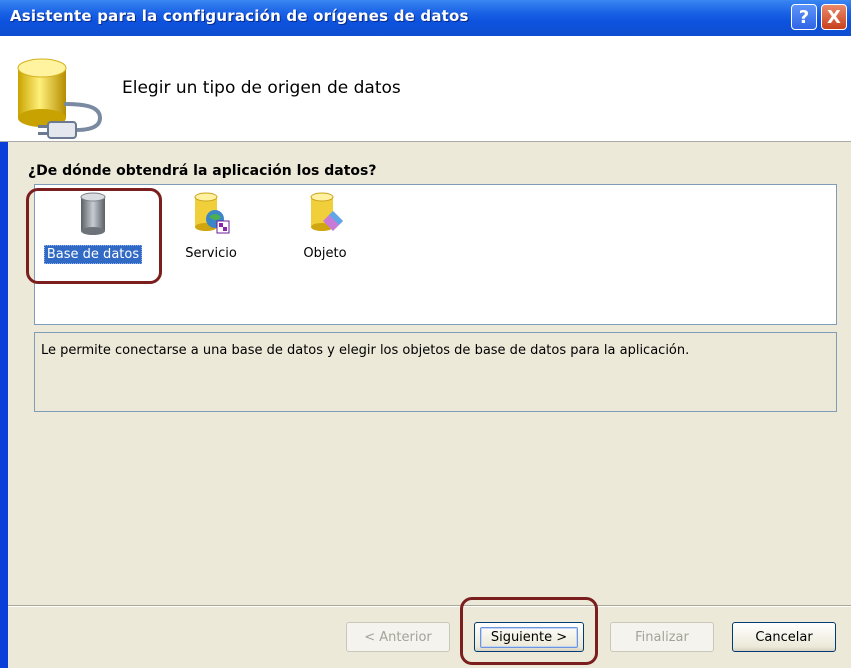  I want to click on previous-button-label: < Anterior, so click(398, 637).